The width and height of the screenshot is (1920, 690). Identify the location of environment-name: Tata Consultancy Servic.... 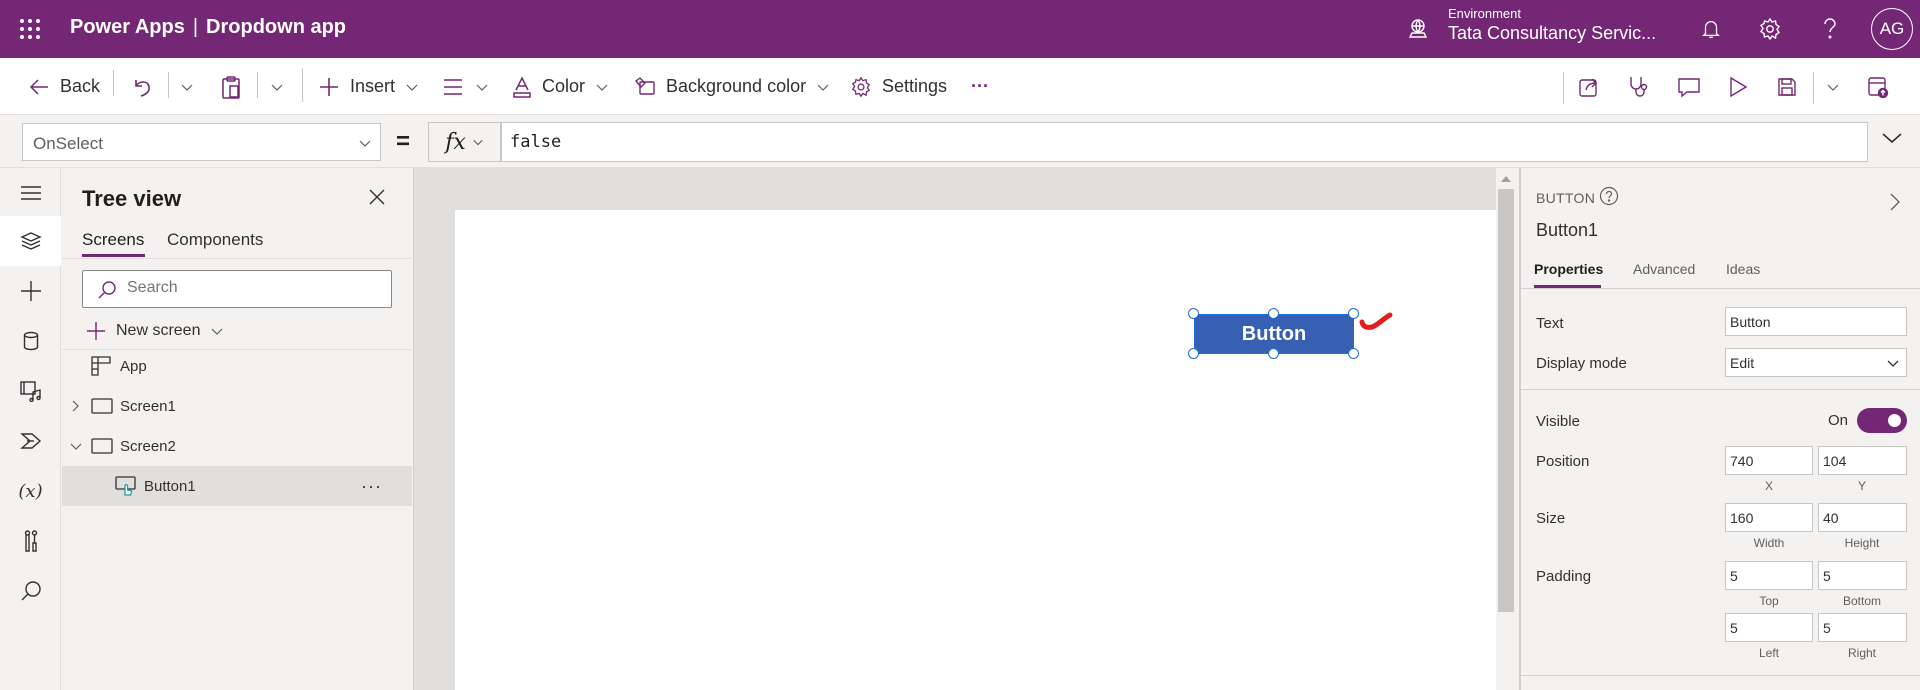
(1552, 33).